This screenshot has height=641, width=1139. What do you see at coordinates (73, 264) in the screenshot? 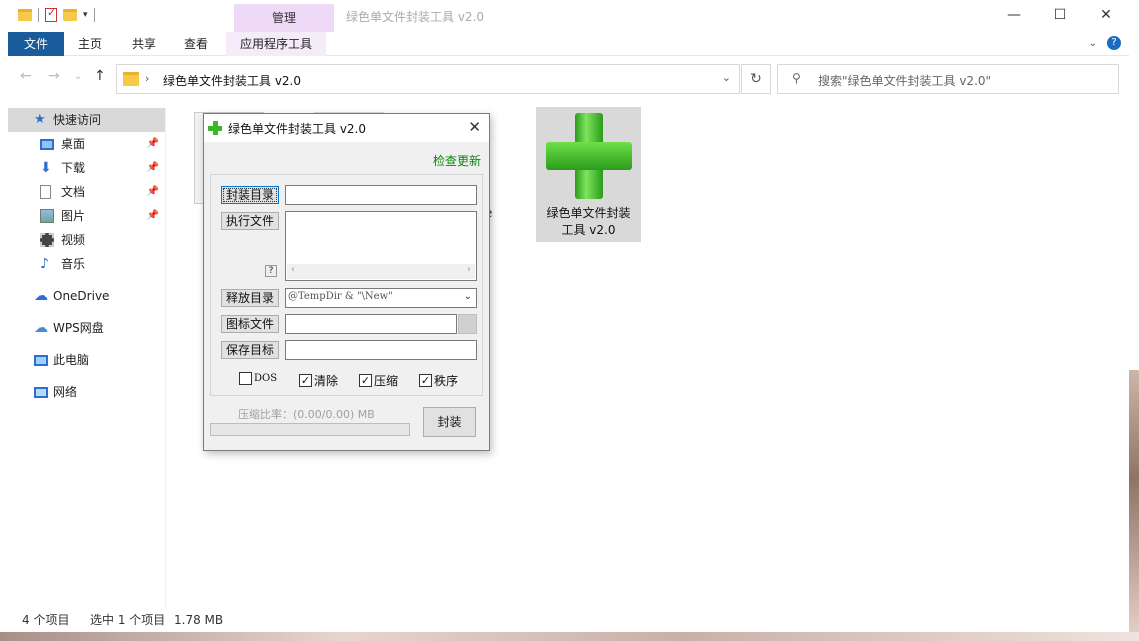
I see `sidebar-item-label: 音乐` at bounding box center [73, 264].